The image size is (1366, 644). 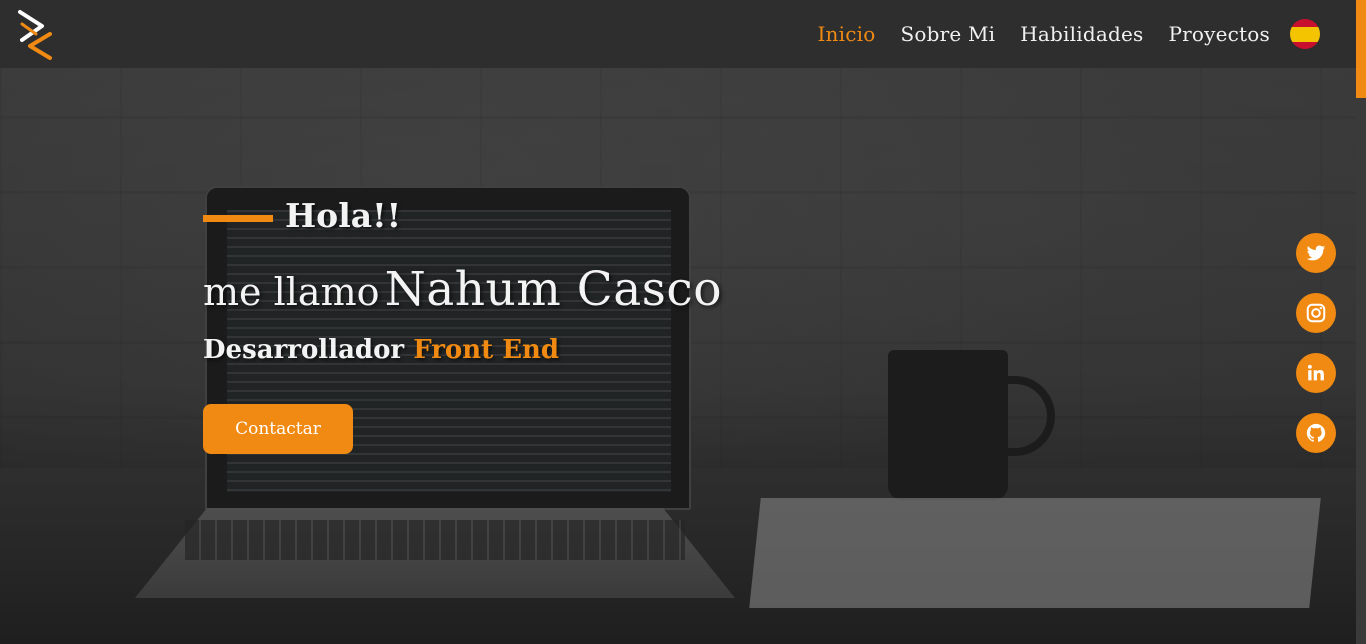 I want to click on github-button, so click(x=1316, y=433).